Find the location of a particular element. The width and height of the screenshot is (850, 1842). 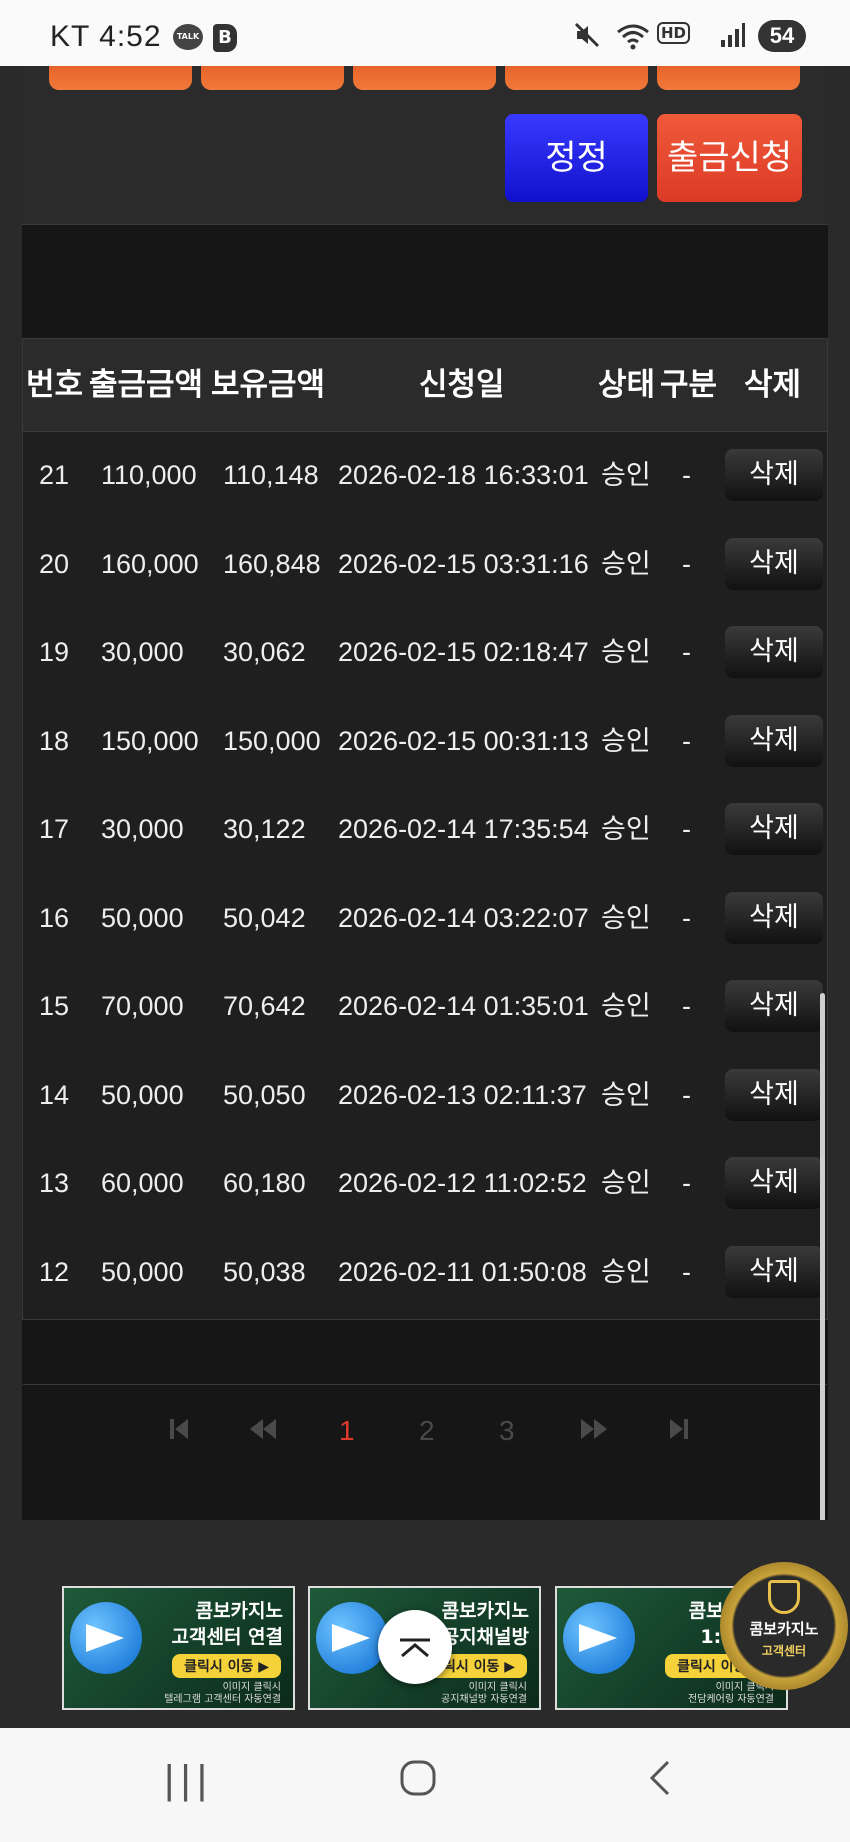

banner-title-line-2: 고객센터 연결 is located at coordinates (227, 1637).